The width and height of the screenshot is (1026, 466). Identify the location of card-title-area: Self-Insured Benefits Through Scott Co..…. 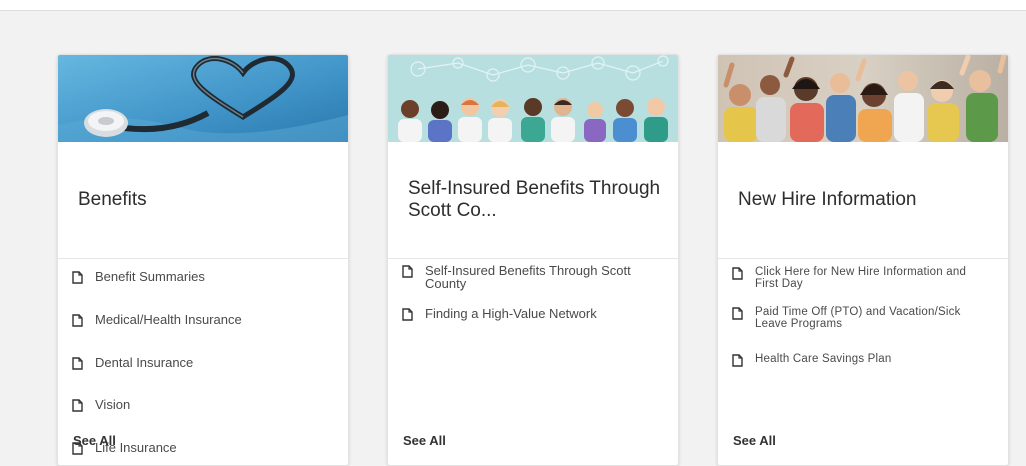
(533, 200).